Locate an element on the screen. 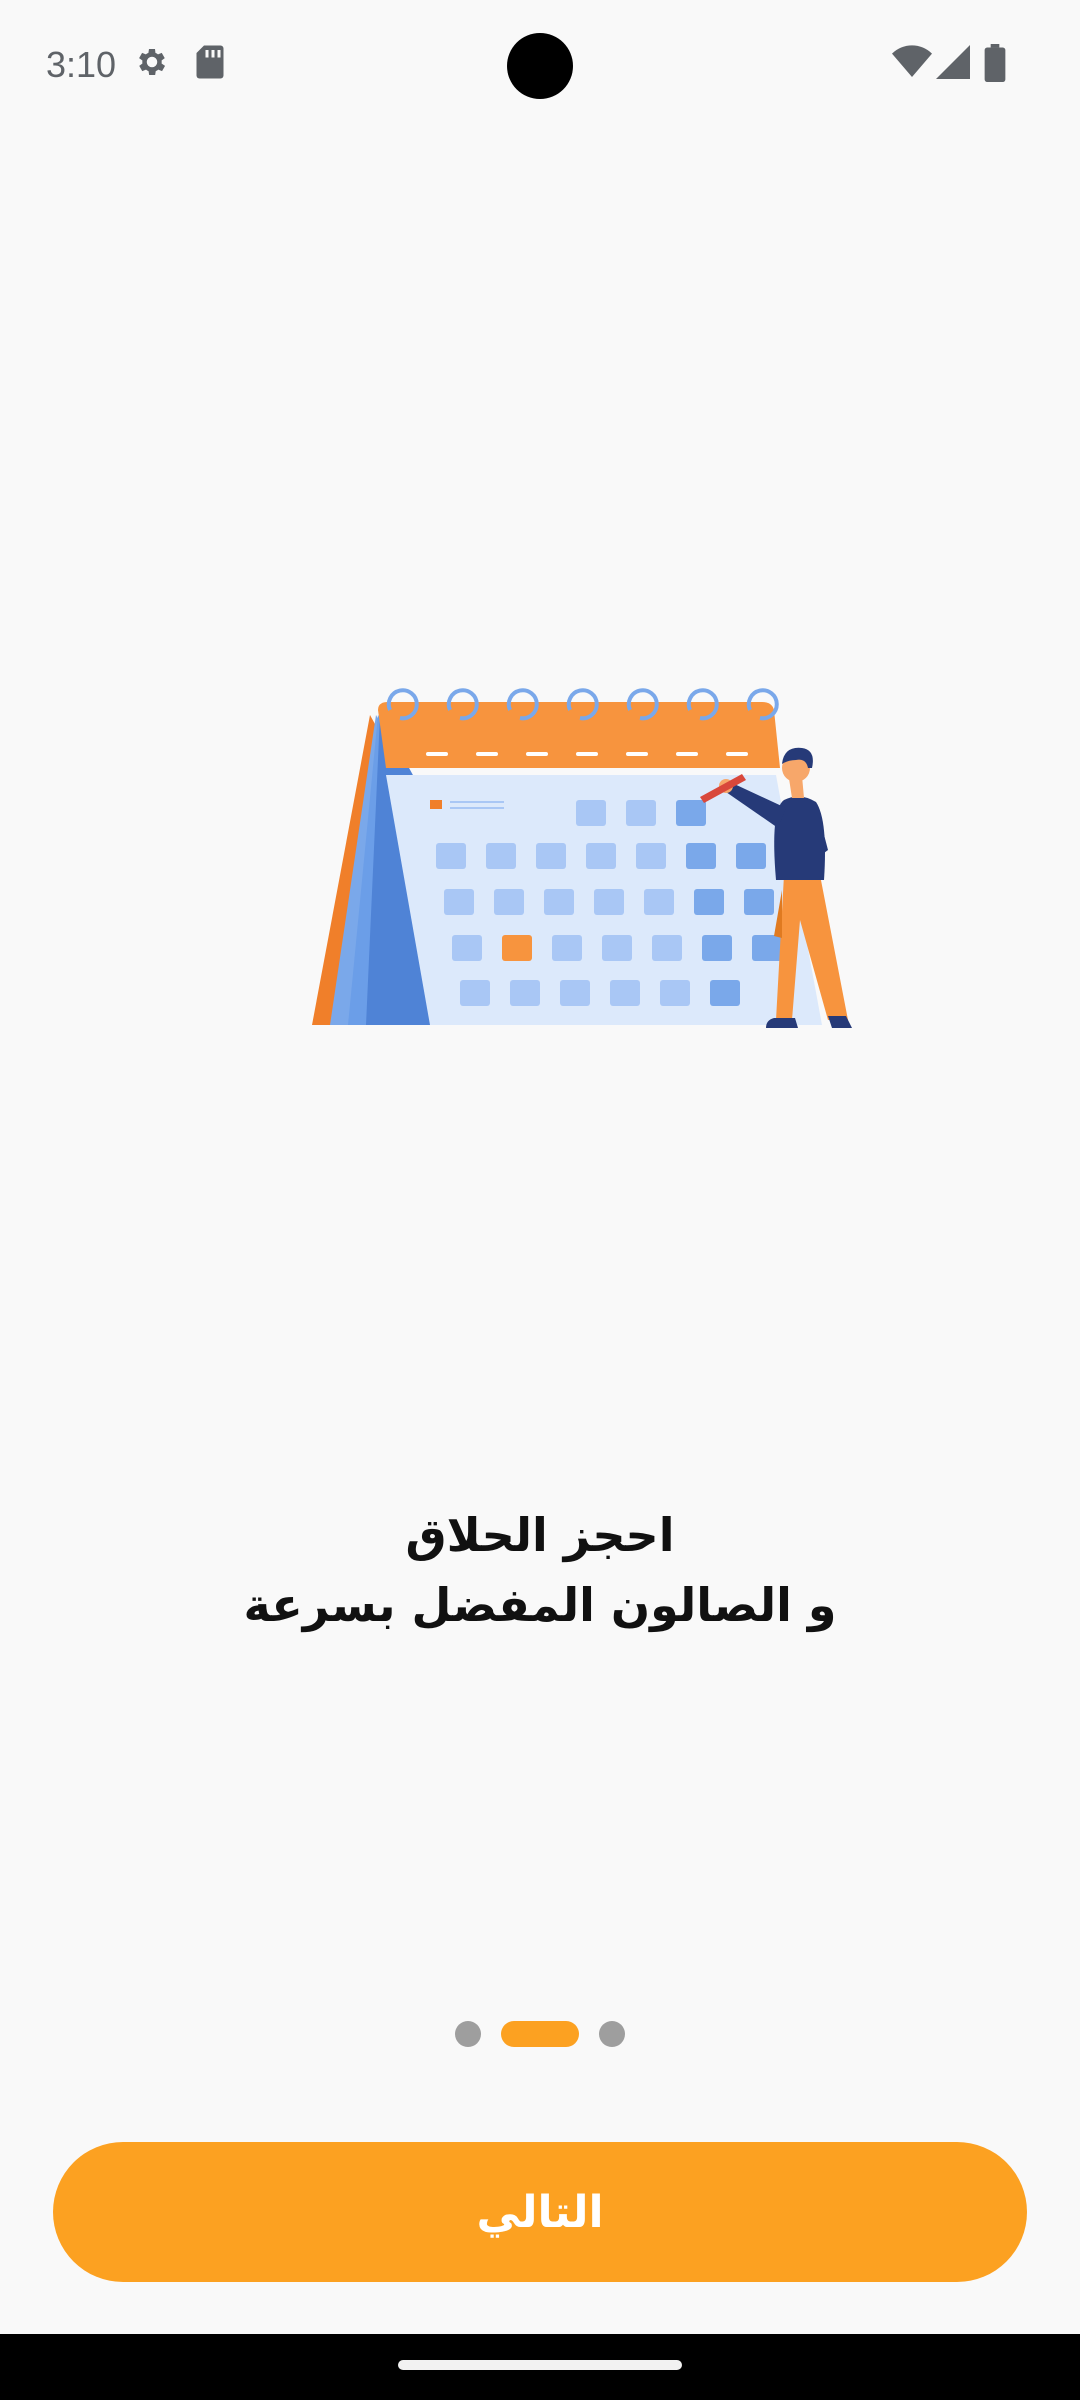 This screenshot has height=2400, width=1080. selected-day is located at coordinates (517, 948).